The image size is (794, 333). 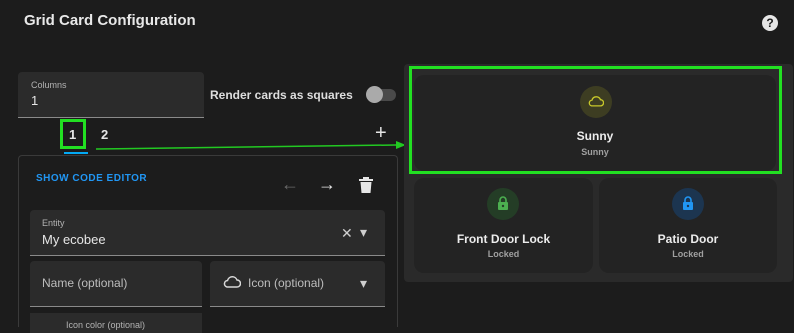 I want to click on columns-field: Columns 1, so click(x=111, y=95).